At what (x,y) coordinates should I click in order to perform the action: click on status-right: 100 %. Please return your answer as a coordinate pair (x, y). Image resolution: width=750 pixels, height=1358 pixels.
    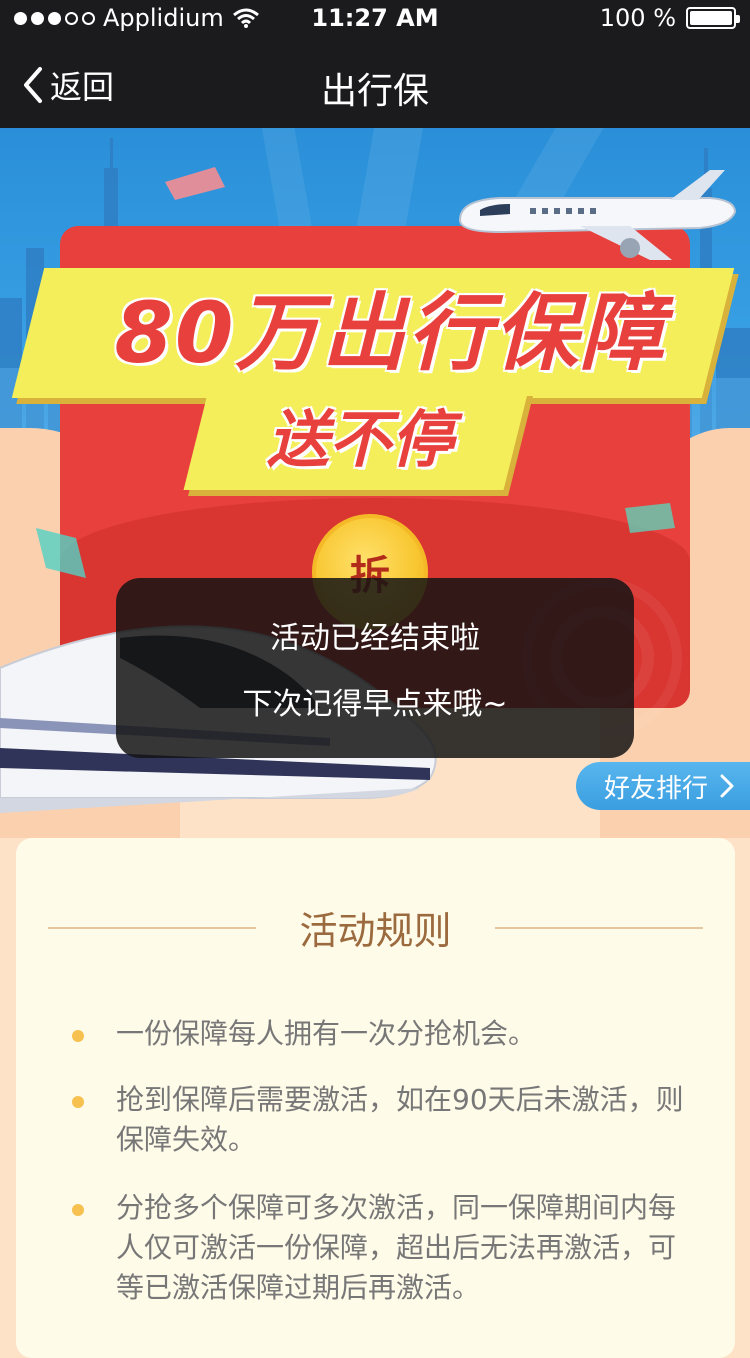
    Looking at the image, I should click on (669, 18).